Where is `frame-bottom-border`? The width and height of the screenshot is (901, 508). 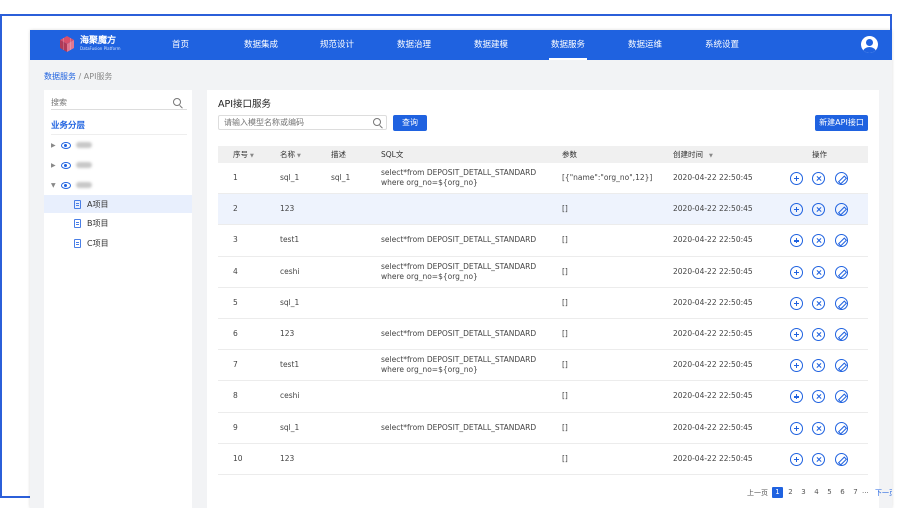 frame-bottom-border is located at coordinates (15, 497).